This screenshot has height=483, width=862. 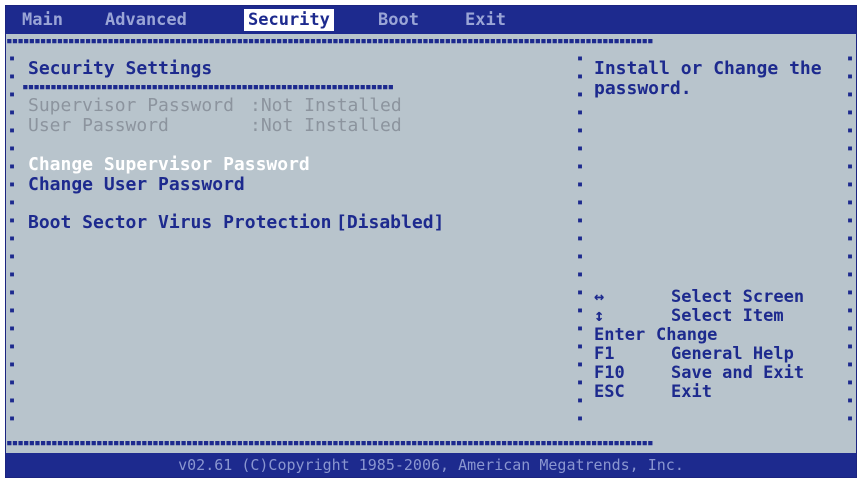 What do you see at coordinates (98, 125) in the screenshot?
I see `user-password-label: User Password` at bounding box center [98, 125].